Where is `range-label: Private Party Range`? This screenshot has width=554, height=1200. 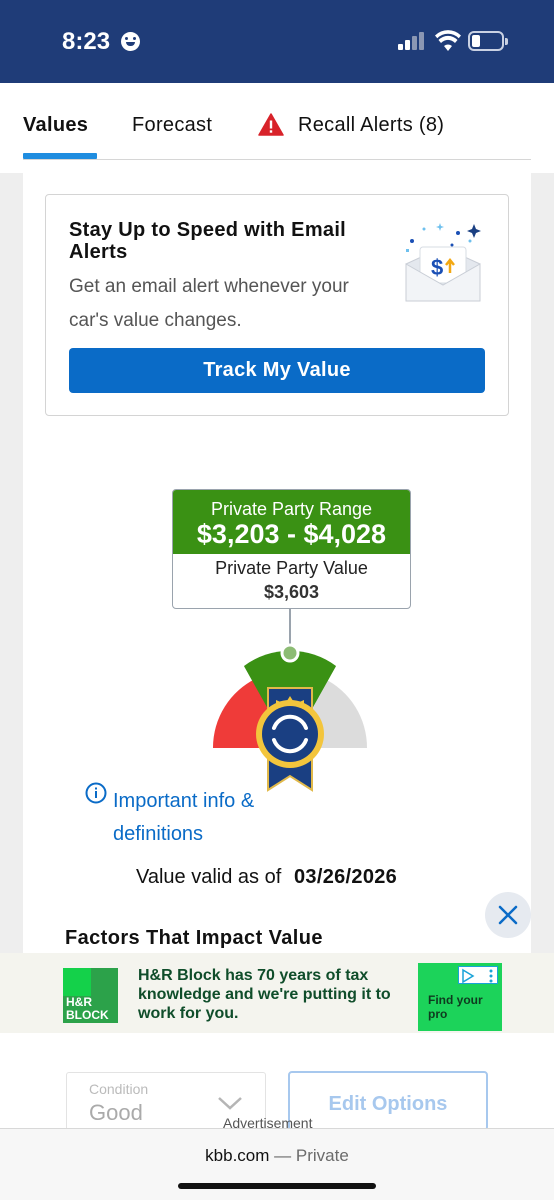
range-label: Private Party Range is located at coordinates (291, 509).